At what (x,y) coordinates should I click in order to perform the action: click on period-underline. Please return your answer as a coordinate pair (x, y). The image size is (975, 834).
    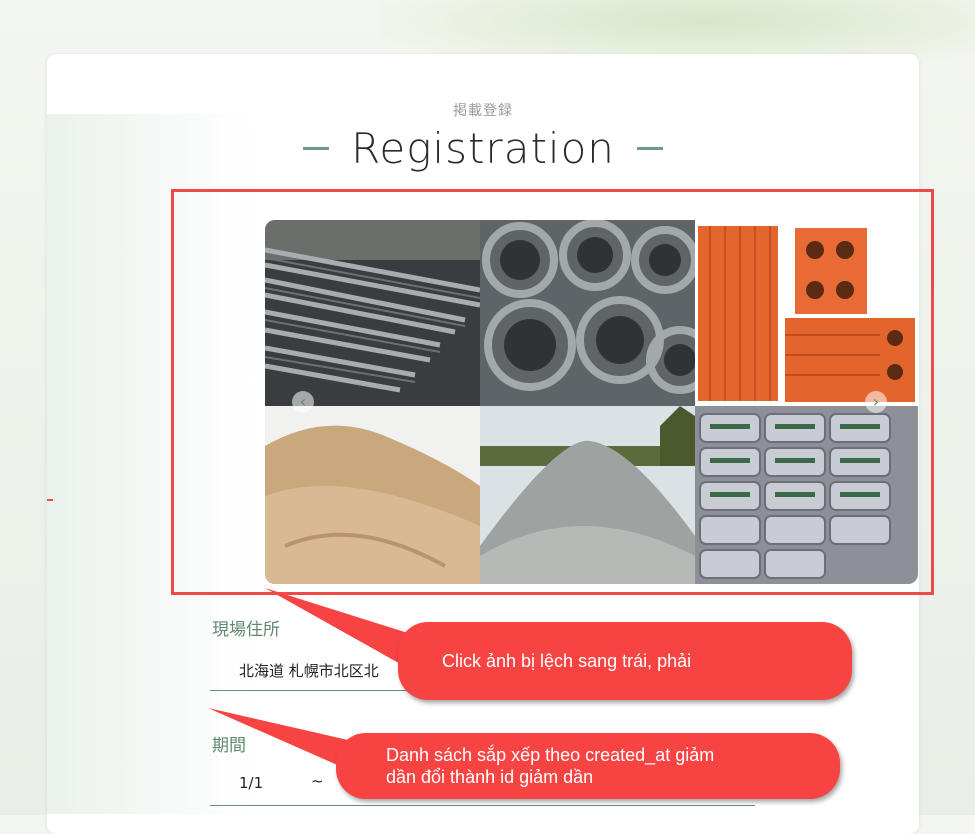
    Looking at the image, I should click on (482, 805).